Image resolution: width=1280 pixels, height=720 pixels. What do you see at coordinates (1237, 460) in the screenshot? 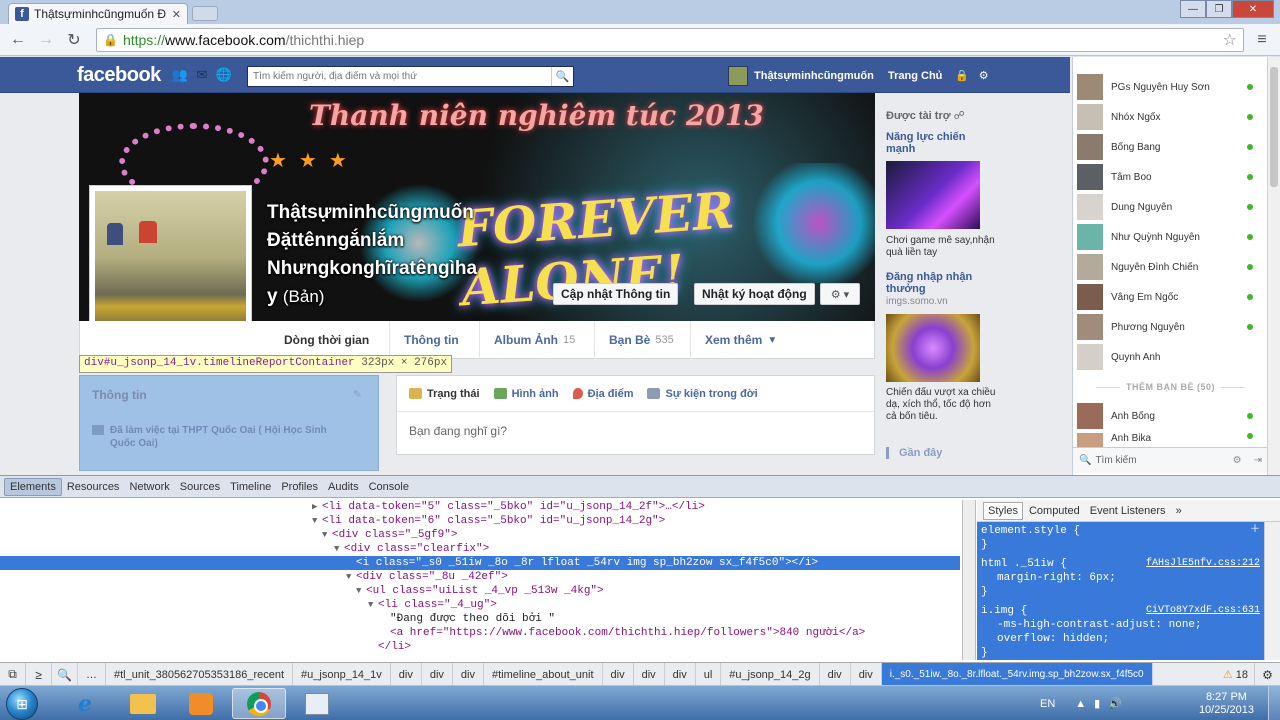
I see `chat-settings-gear-icon: ⚙` at bounding box center [1237, 460].